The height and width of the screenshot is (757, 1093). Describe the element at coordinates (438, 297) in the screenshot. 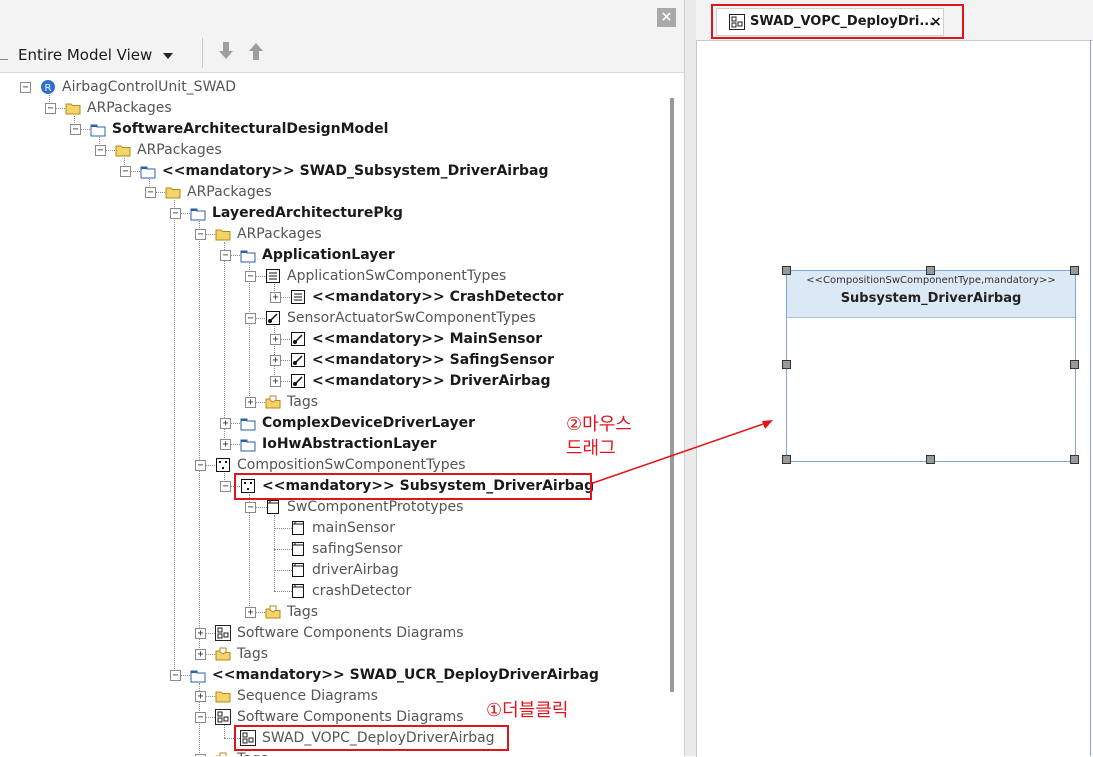

I see `tree-item-label: <<mandatory>> CrashDetector` at that location.